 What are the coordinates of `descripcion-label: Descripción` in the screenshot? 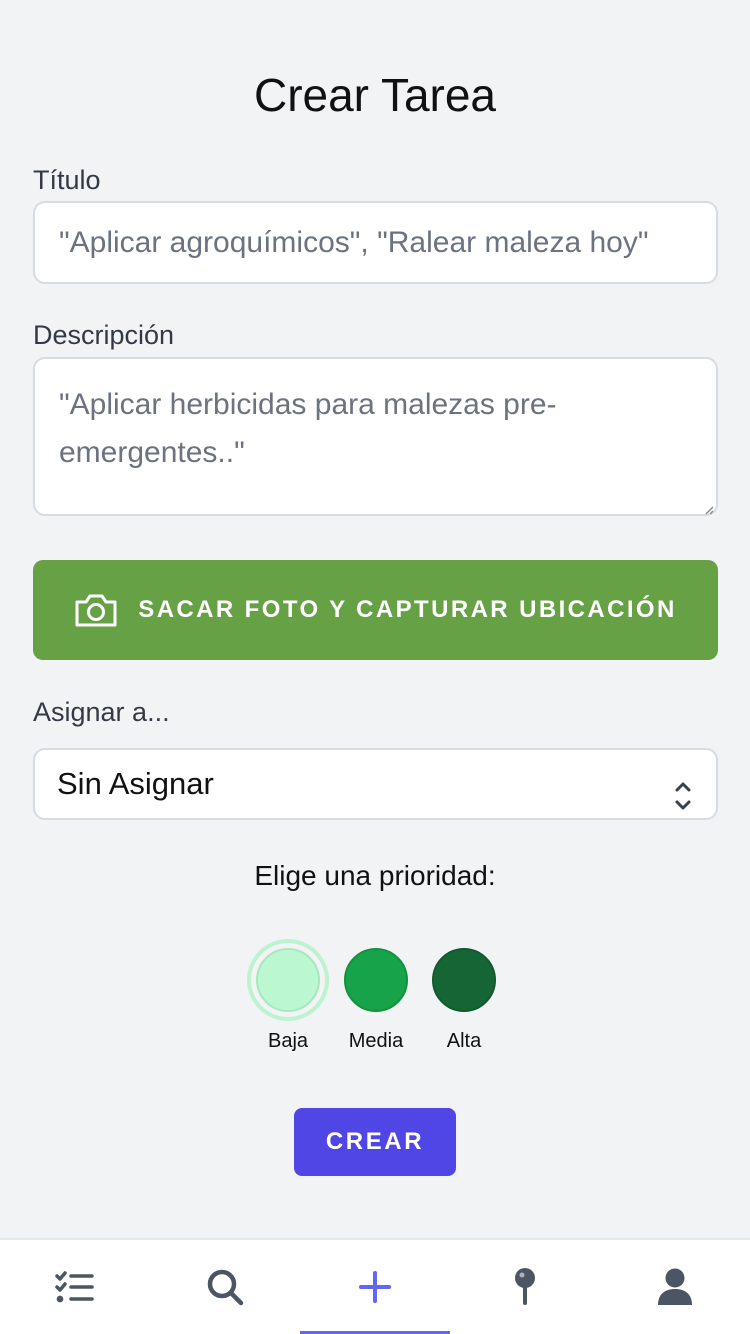 It's located at (104, 335).